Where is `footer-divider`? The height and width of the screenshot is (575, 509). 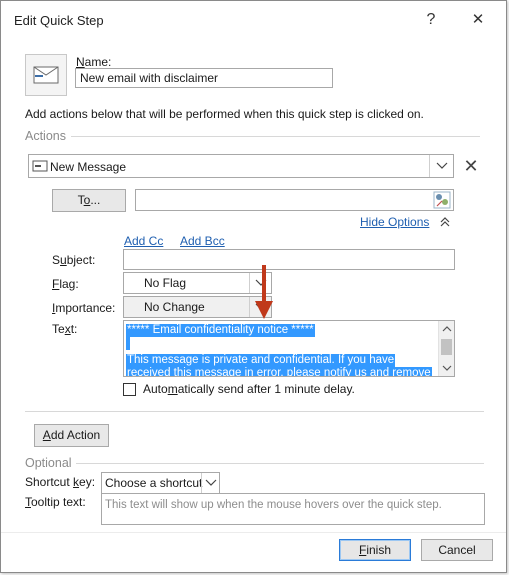
footer-divider is located at coordinates (253, 532).